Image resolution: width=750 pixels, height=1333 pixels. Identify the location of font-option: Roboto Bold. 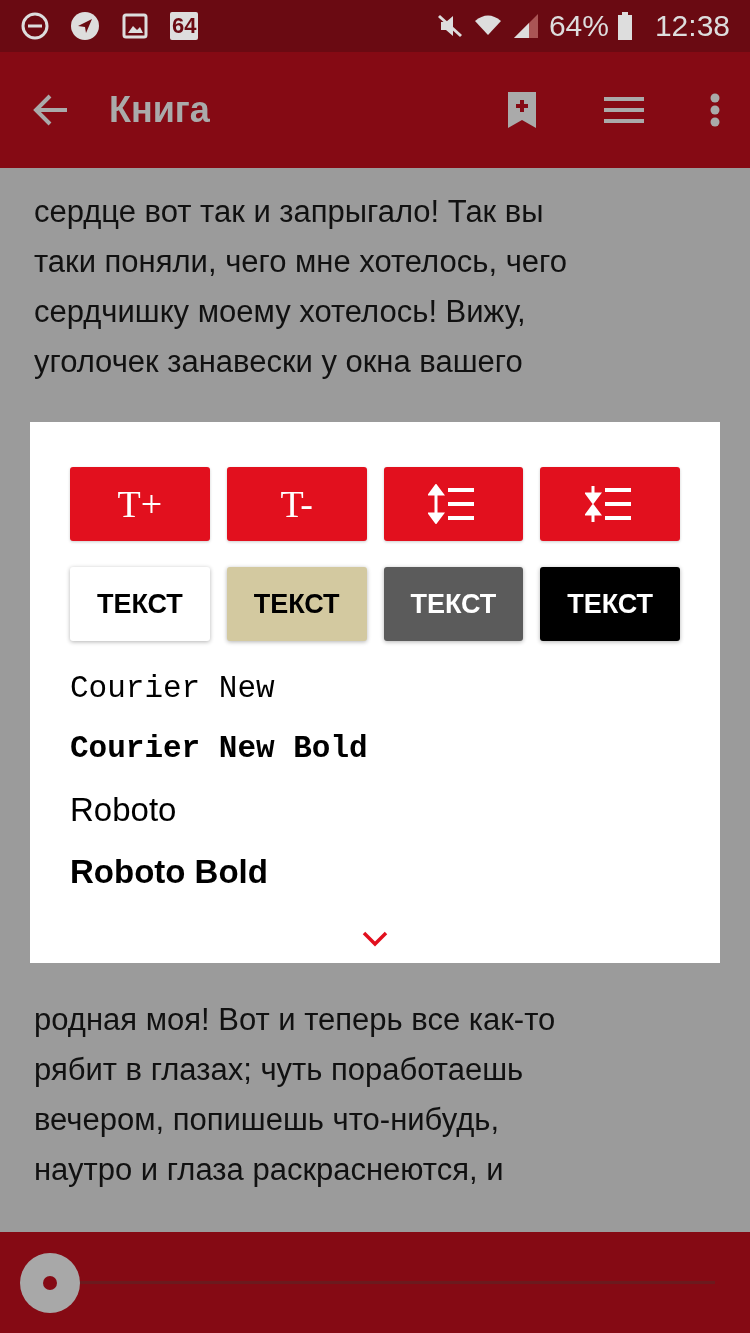
(169, 872).